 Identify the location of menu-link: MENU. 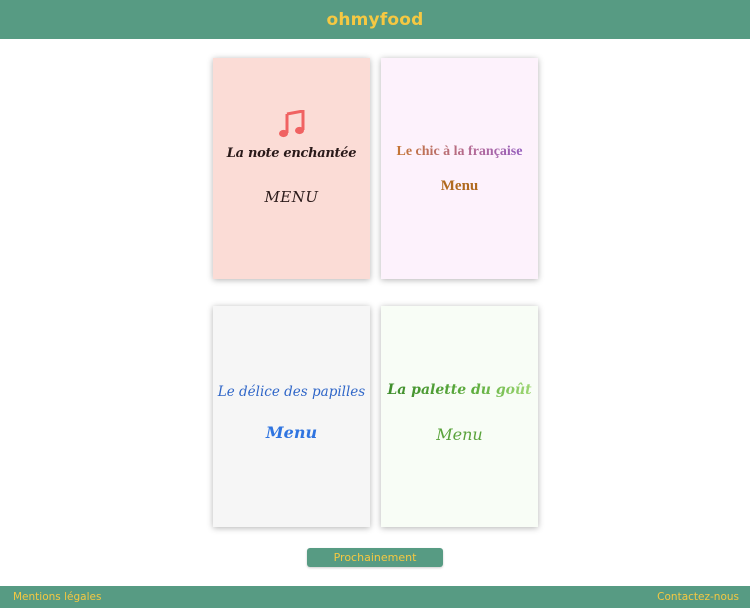
(291, 197).